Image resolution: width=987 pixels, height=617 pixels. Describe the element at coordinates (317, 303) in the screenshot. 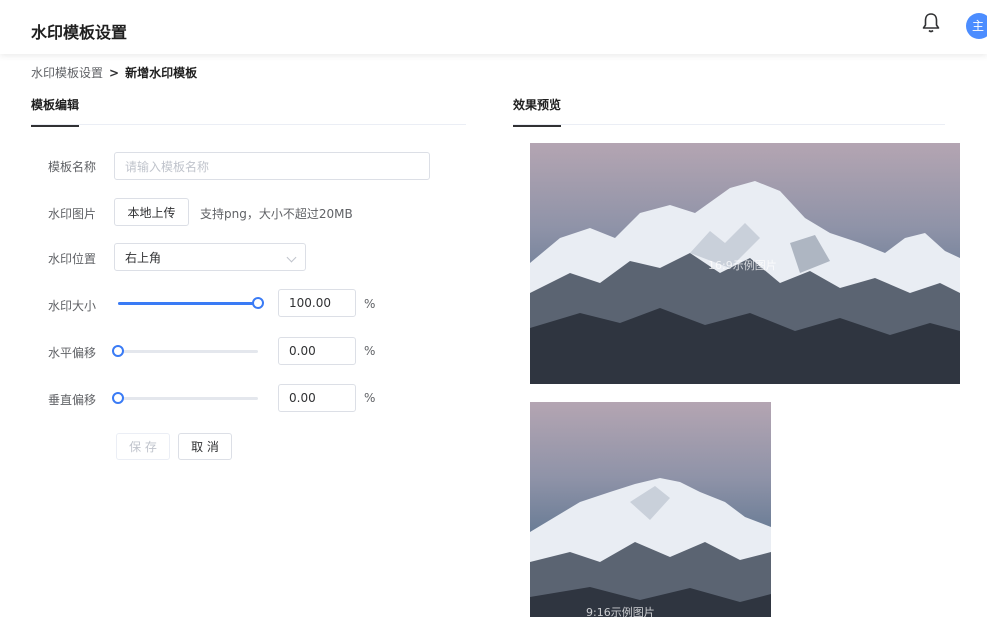

I see `watermark-size-input: 100.00` at that location.